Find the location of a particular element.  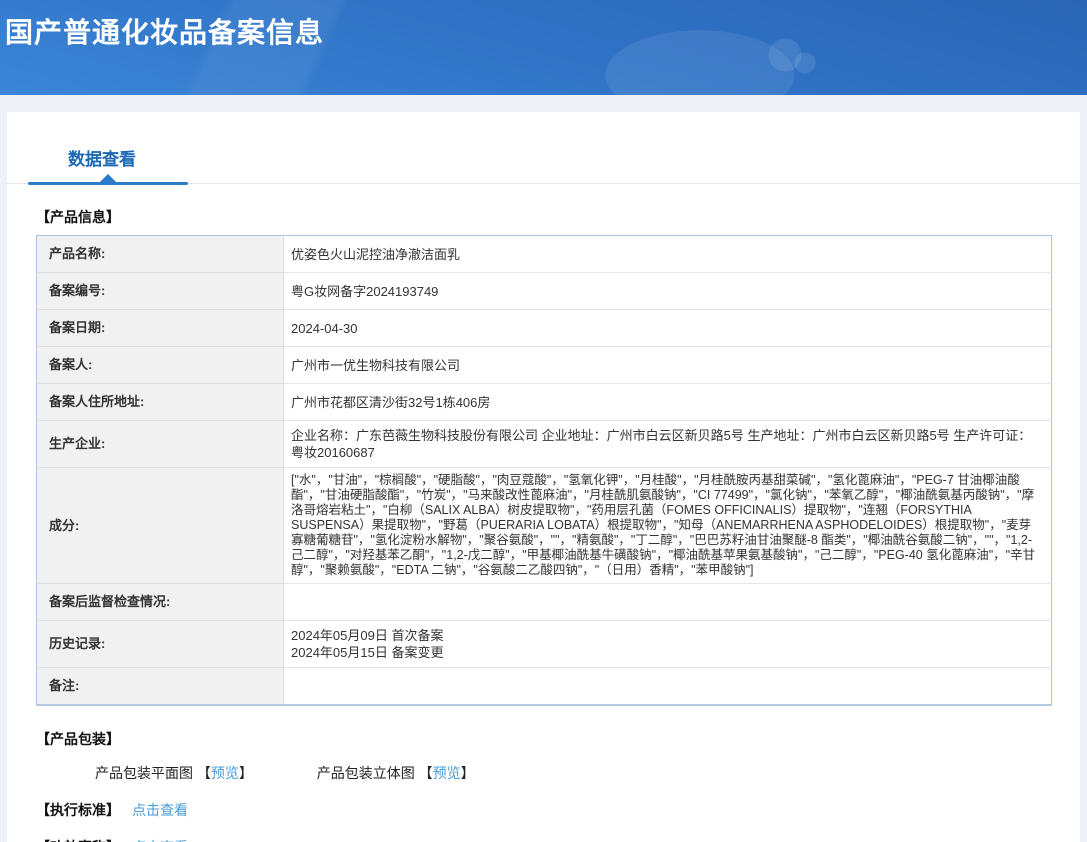

packaging-stereo-group: 产品包装立体图 【预览】 is located at coordinates (396, 773).